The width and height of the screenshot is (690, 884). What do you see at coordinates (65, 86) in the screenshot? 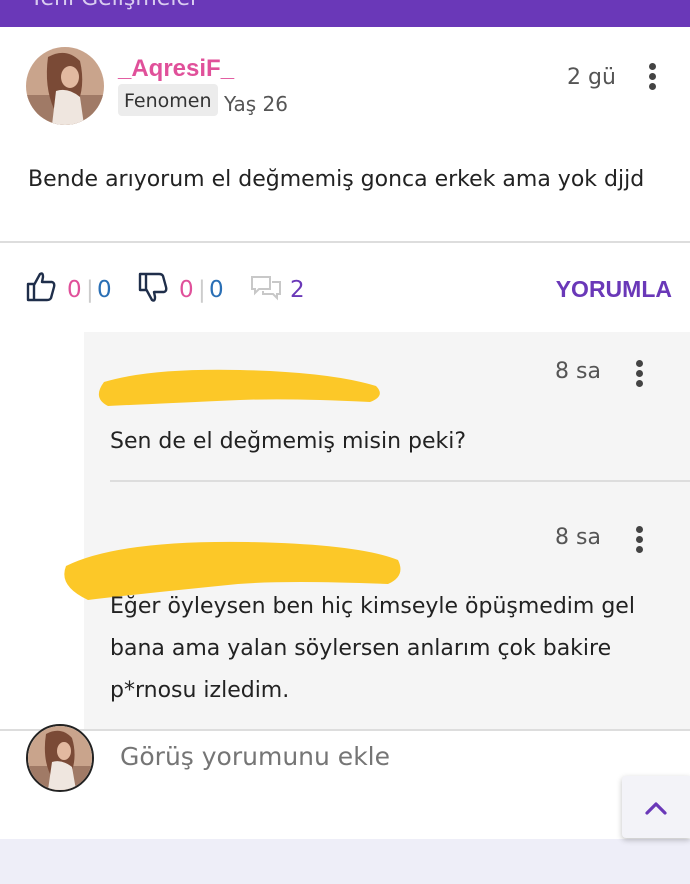
I see `post-author-avatar` at bounding box center [65, 86].